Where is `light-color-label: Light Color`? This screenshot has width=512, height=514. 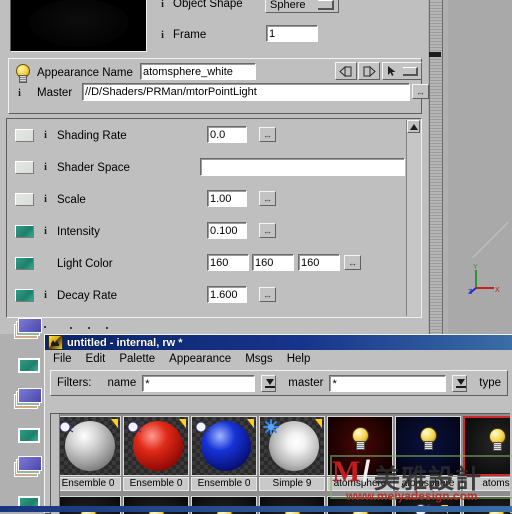
light-color-label: Light Color is located at coordinates (85, 263).